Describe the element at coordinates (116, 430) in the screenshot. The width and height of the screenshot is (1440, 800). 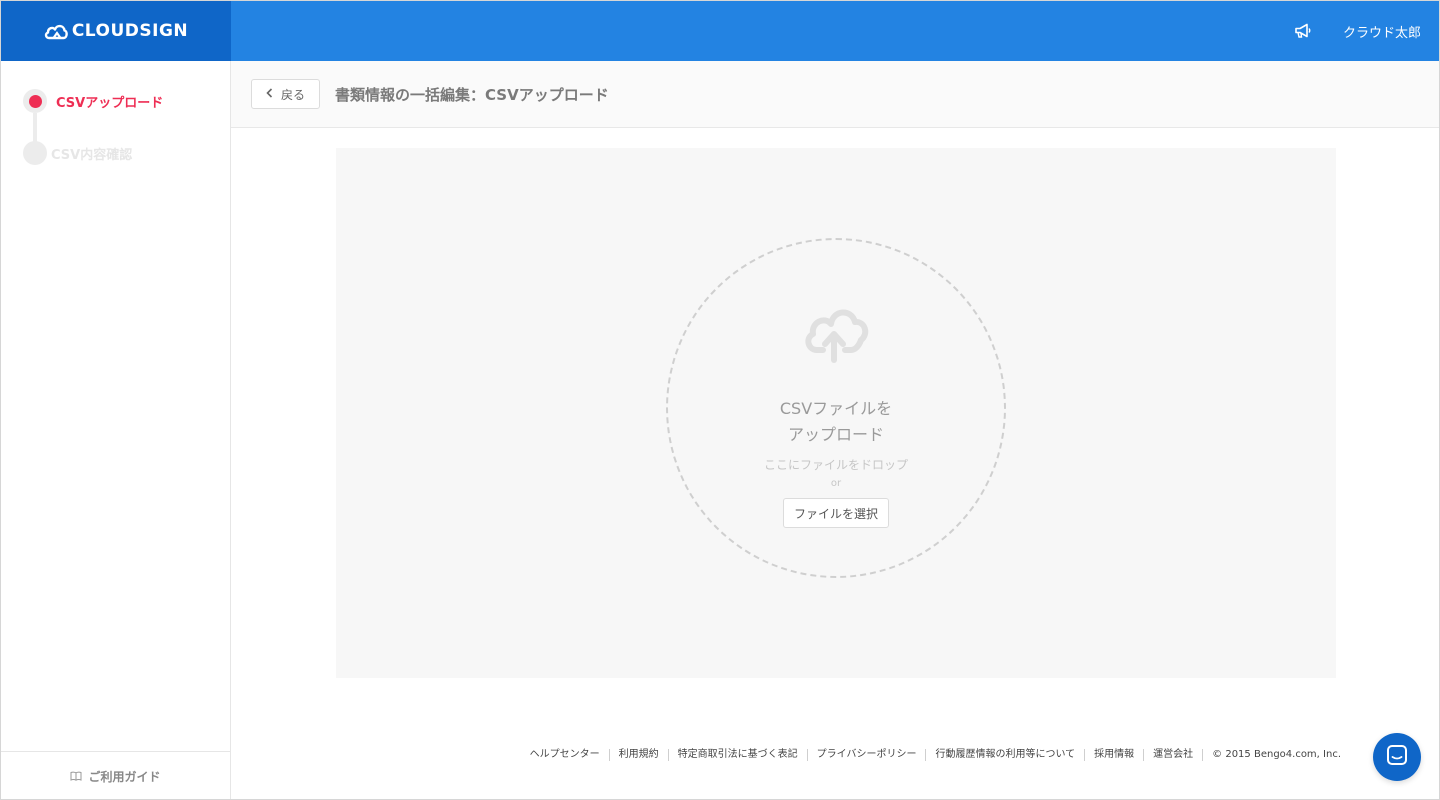
I see `sidebar: CSVアップロード CSV内容確認 ご利用ガイド` at that location.